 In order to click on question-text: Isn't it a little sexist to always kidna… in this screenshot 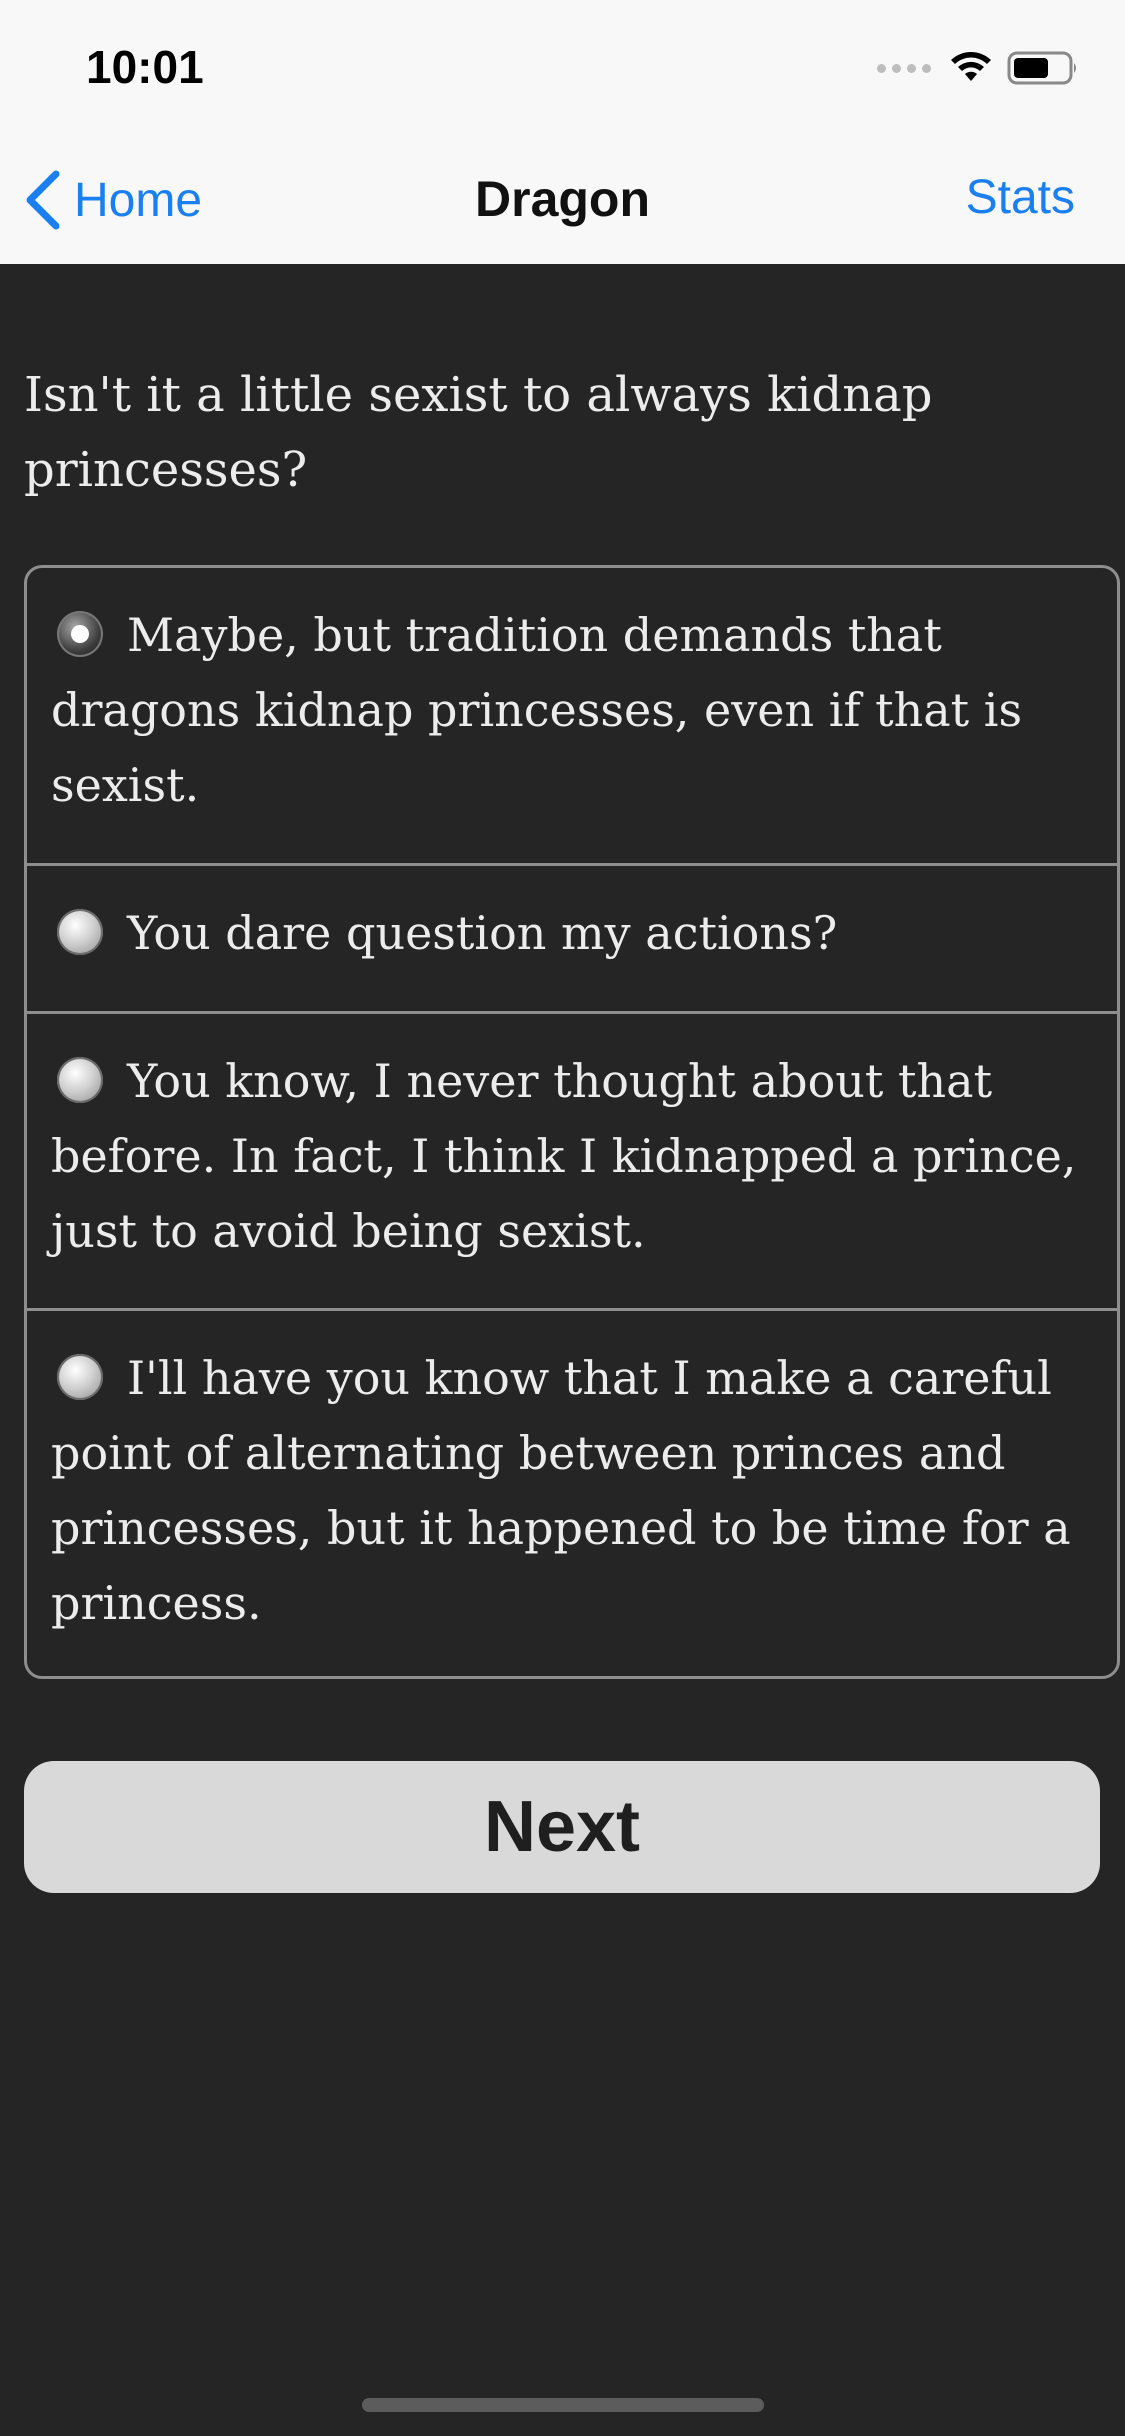, I will do `click(478, 432)`.